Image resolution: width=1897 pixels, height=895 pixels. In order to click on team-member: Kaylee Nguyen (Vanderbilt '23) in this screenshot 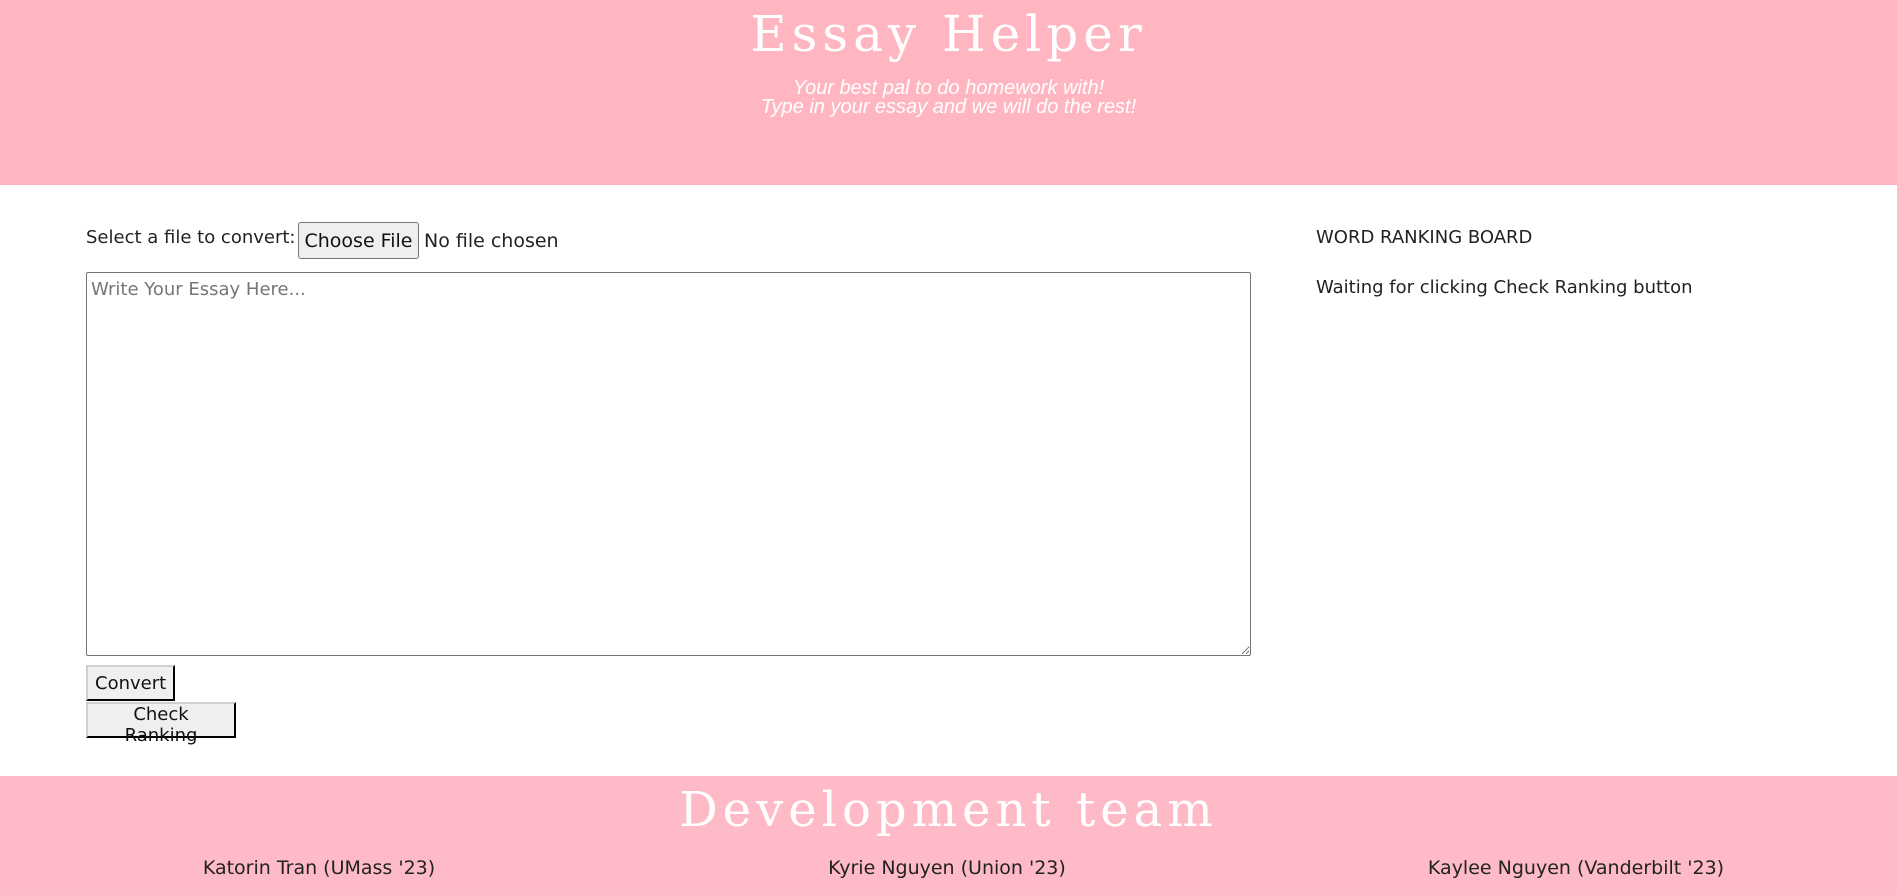, I will do `click(1576, 868)`.